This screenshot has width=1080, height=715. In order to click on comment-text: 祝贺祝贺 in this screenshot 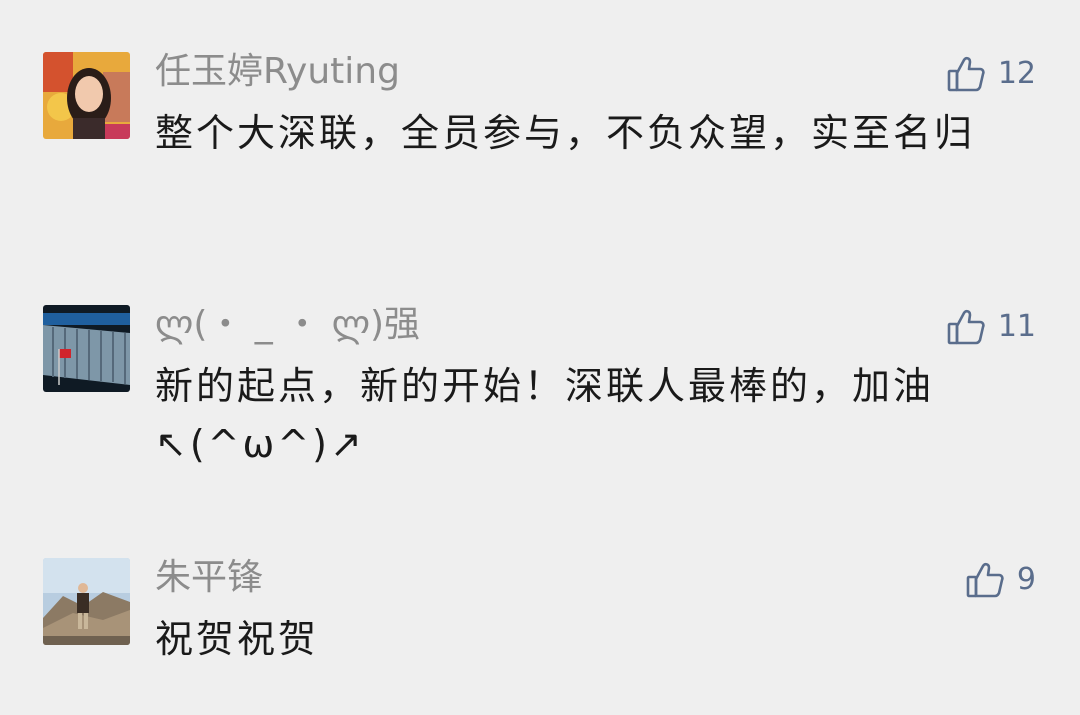, I will do `click(237, 639)`.